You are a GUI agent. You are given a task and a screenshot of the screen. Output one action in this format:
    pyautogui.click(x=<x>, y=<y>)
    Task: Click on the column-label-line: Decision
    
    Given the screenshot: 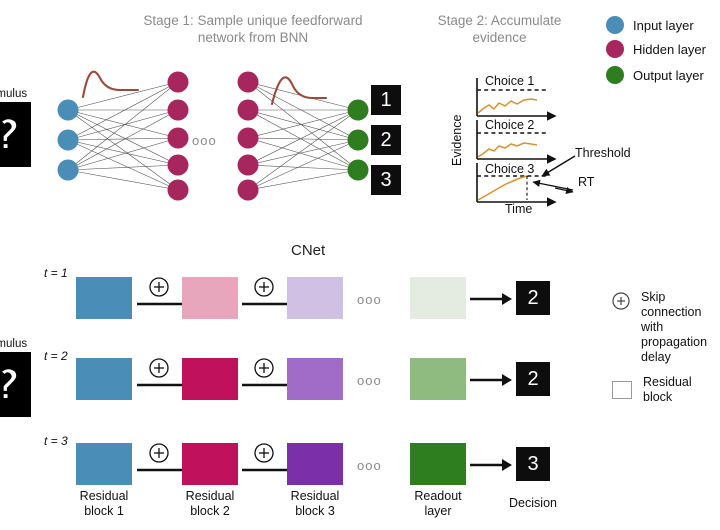 What is the action you would take?
    pyautogui.click(x=533, y=503)
    